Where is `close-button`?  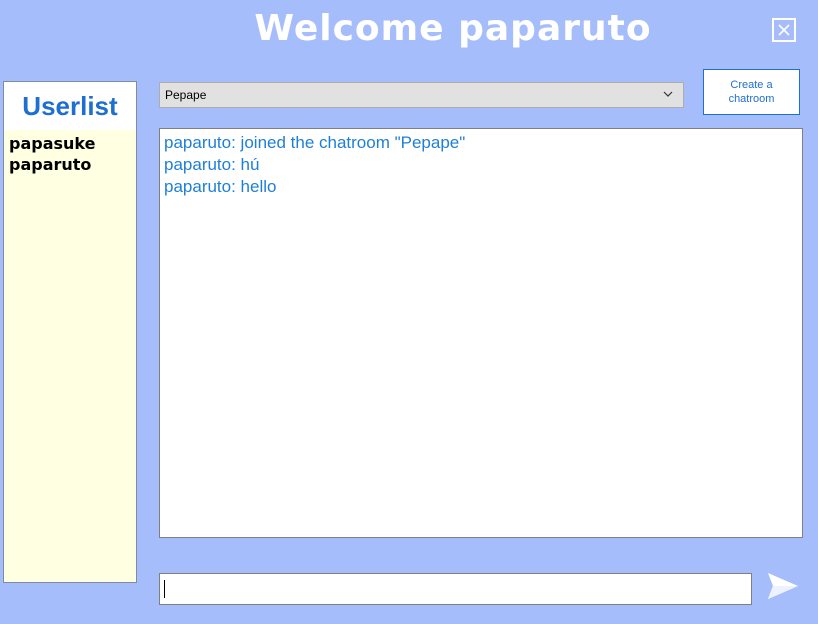
close-button is located at coordinates (784, 30).